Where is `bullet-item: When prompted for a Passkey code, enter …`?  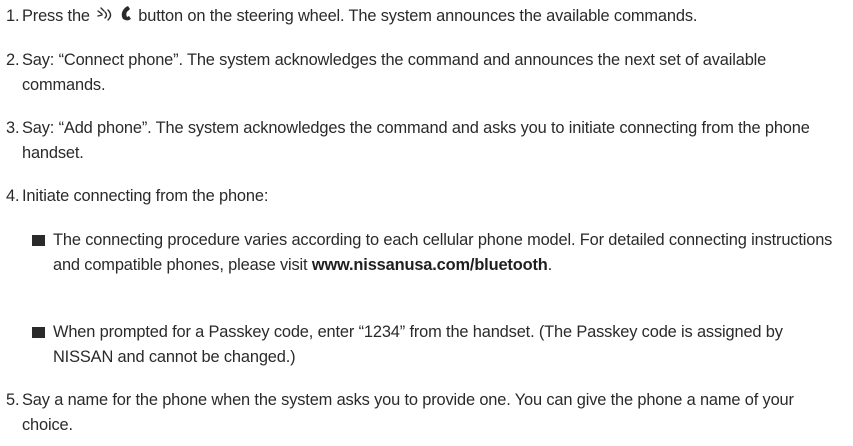
bullet-item: When prompted for a Passkey code, enter … is located at coordinates (432, 345).